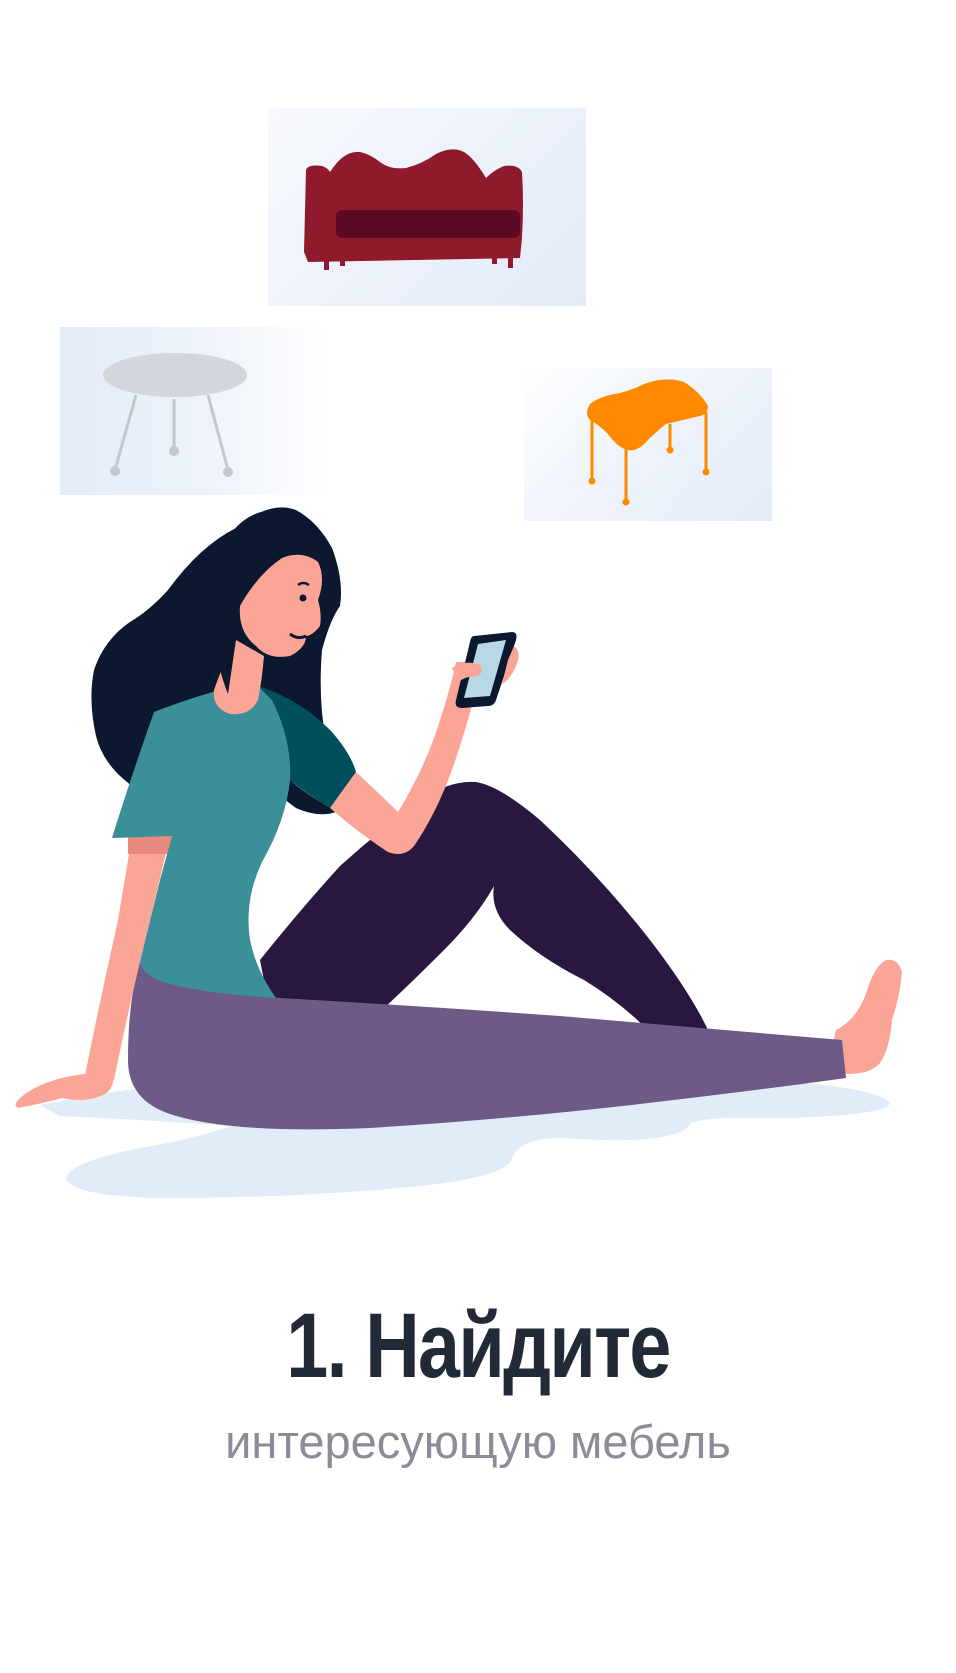 The height and width of the screenshot is (1673, 956). Describe the element at coordinates (478, 1441) in the screenshot. I see `step-subtitle: интересующую мебель` at that location.